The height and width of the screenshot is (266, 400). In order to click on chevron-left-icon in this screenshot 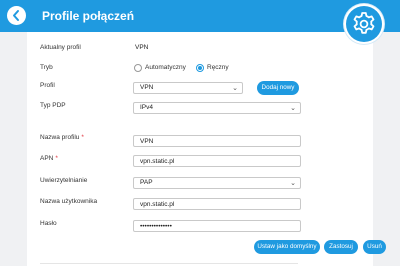, I will do `click(16, 15)`.